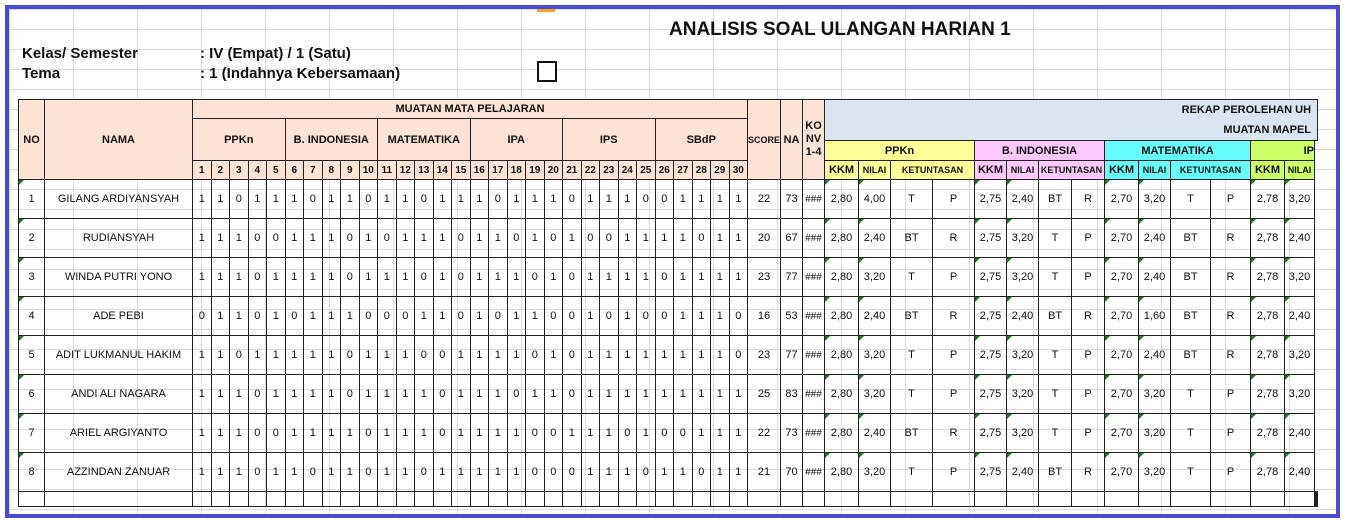 The image size is (1345, 523). I want to click on cell-no: 8, so click(31, 472).